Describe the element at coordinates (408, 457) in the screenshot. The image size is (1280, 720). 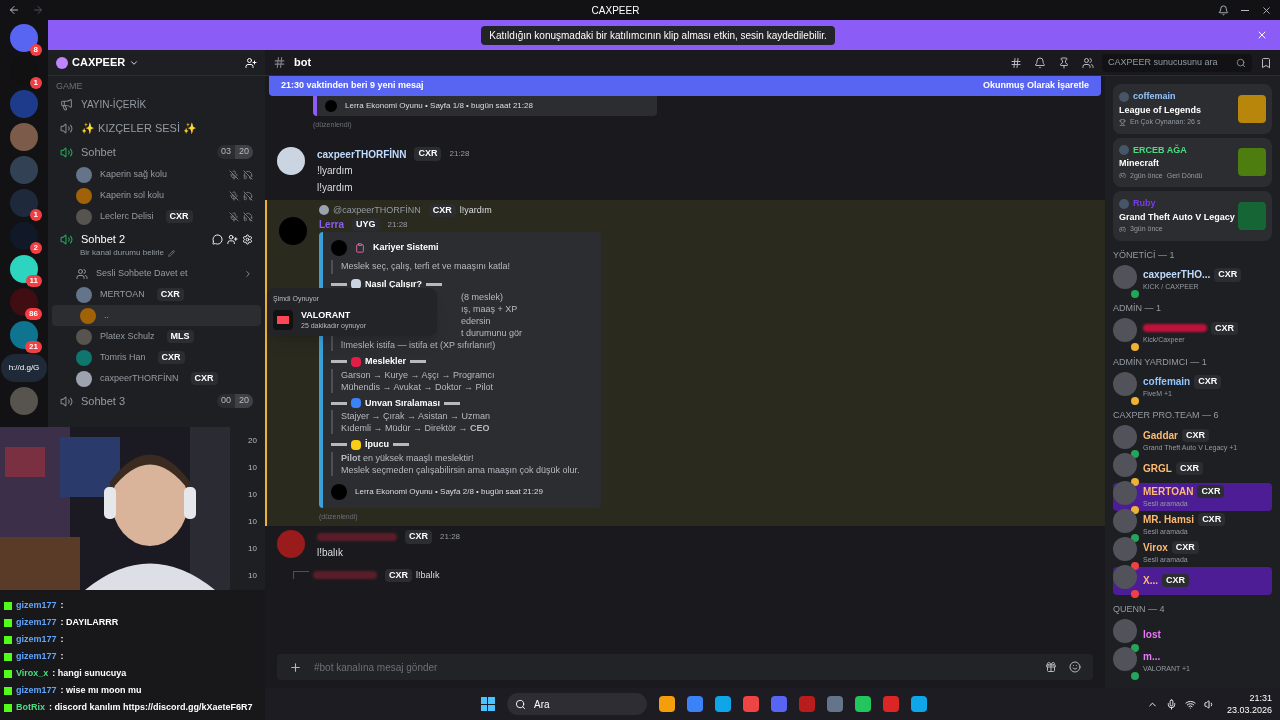
I see `embed-line: Pilot en yüksek maaşlı meslektir!` at that location.